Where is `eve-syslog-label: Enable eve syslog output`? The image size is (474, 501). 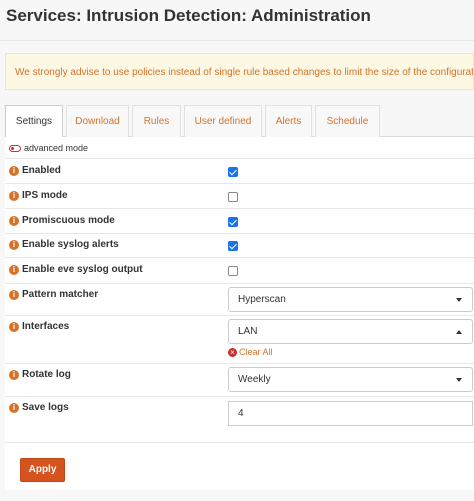
eve-syslog-label: Enable eve syslog output is located at coordinates (82, 269).